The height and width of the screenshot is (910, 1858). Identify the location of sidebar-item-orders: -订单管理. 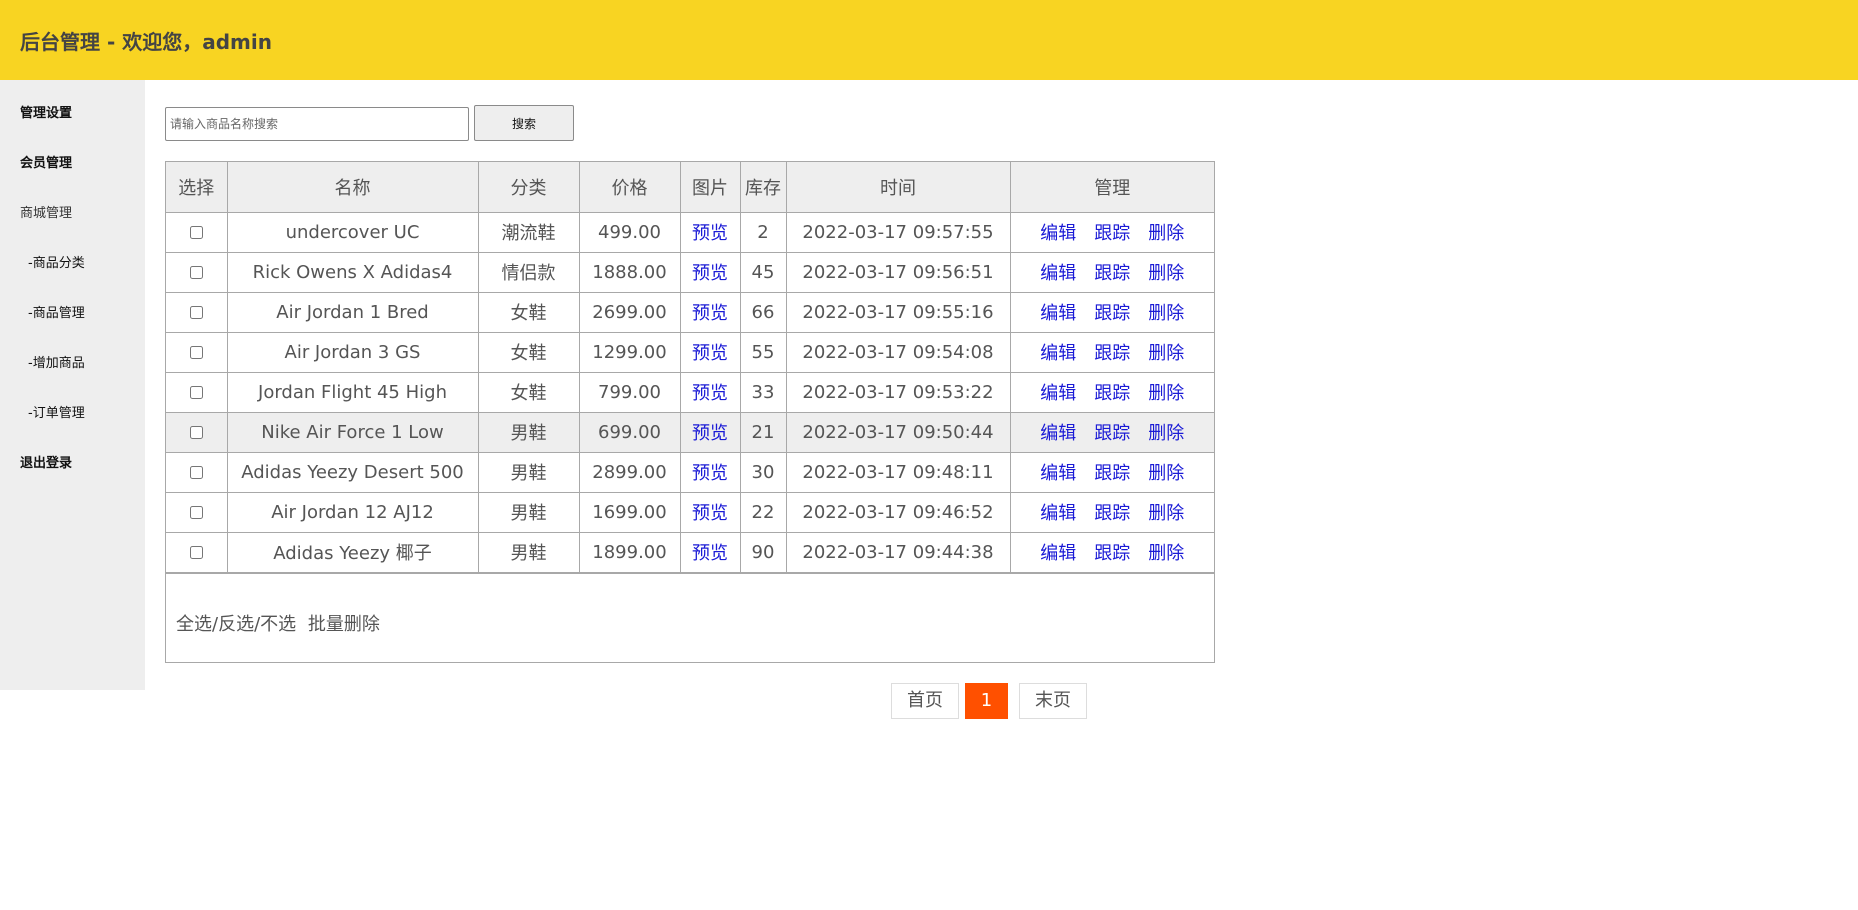
(56, 411).